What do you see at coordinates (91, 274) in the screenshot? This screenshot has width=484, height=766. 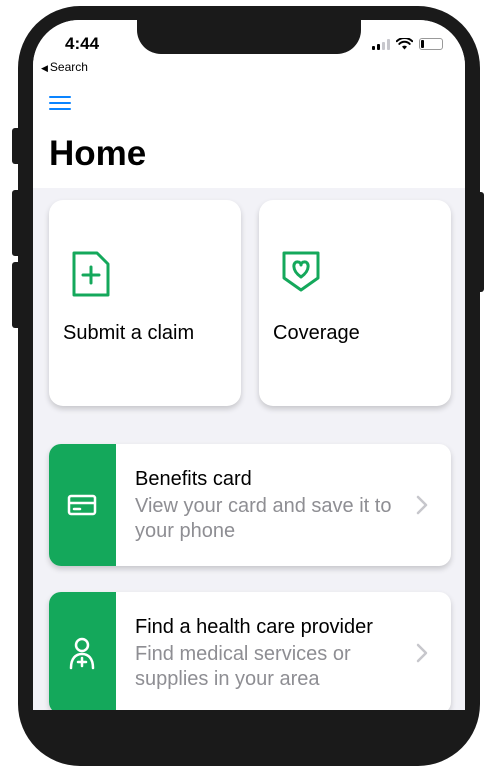 I see `file-plus-icon` at bounding box center [91, 274].